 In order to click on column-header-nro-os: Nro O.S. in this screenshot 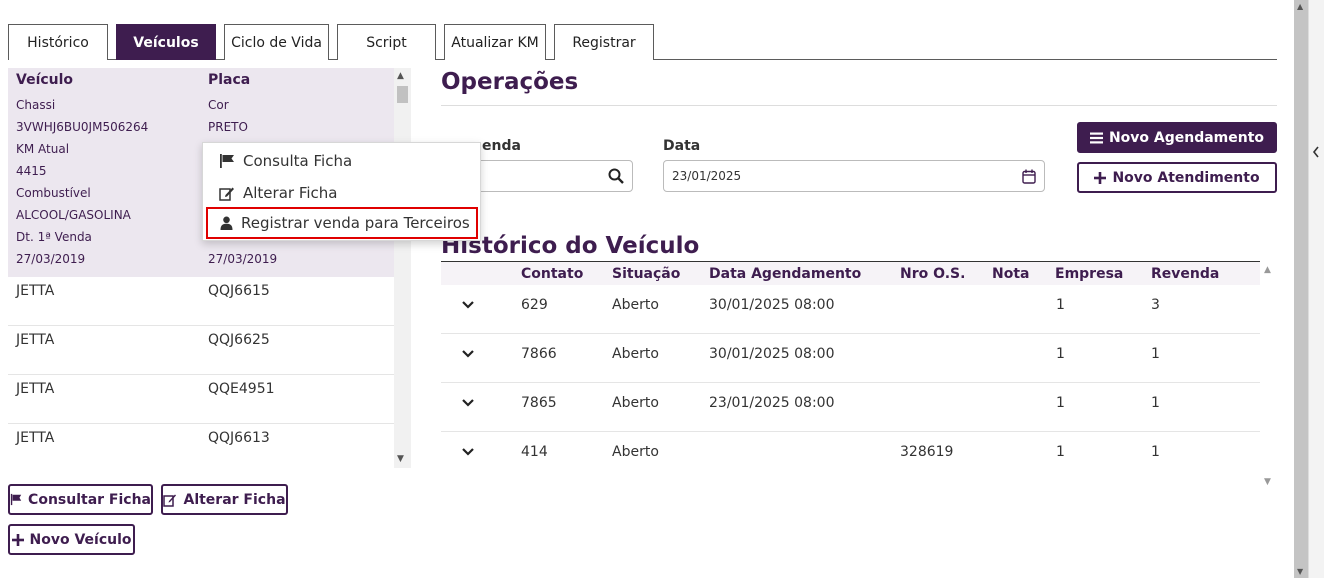, I will do `click(932, 274)`.